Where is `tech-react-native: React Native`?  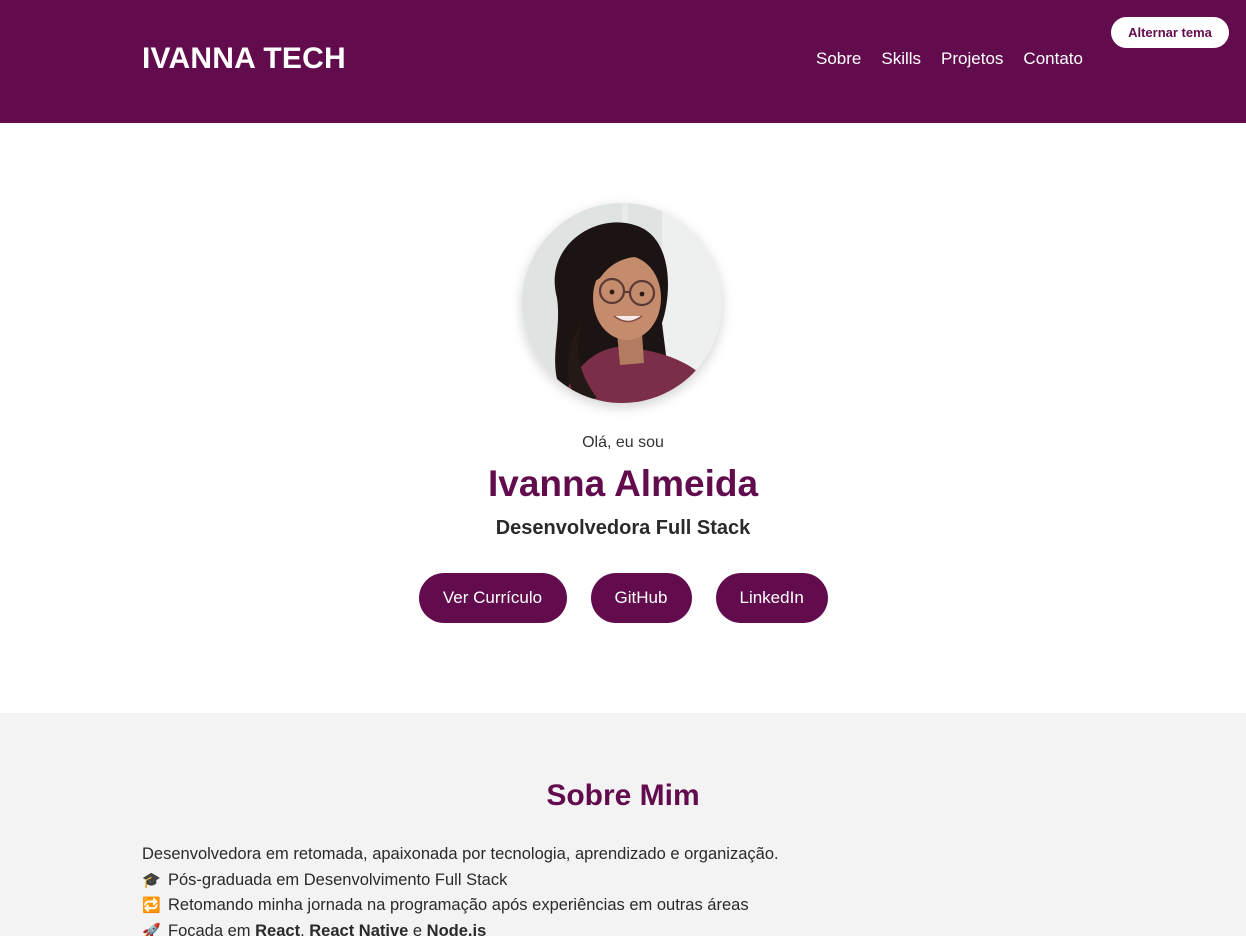
tech-react-native: React Native is located at coordinates (359, 928).